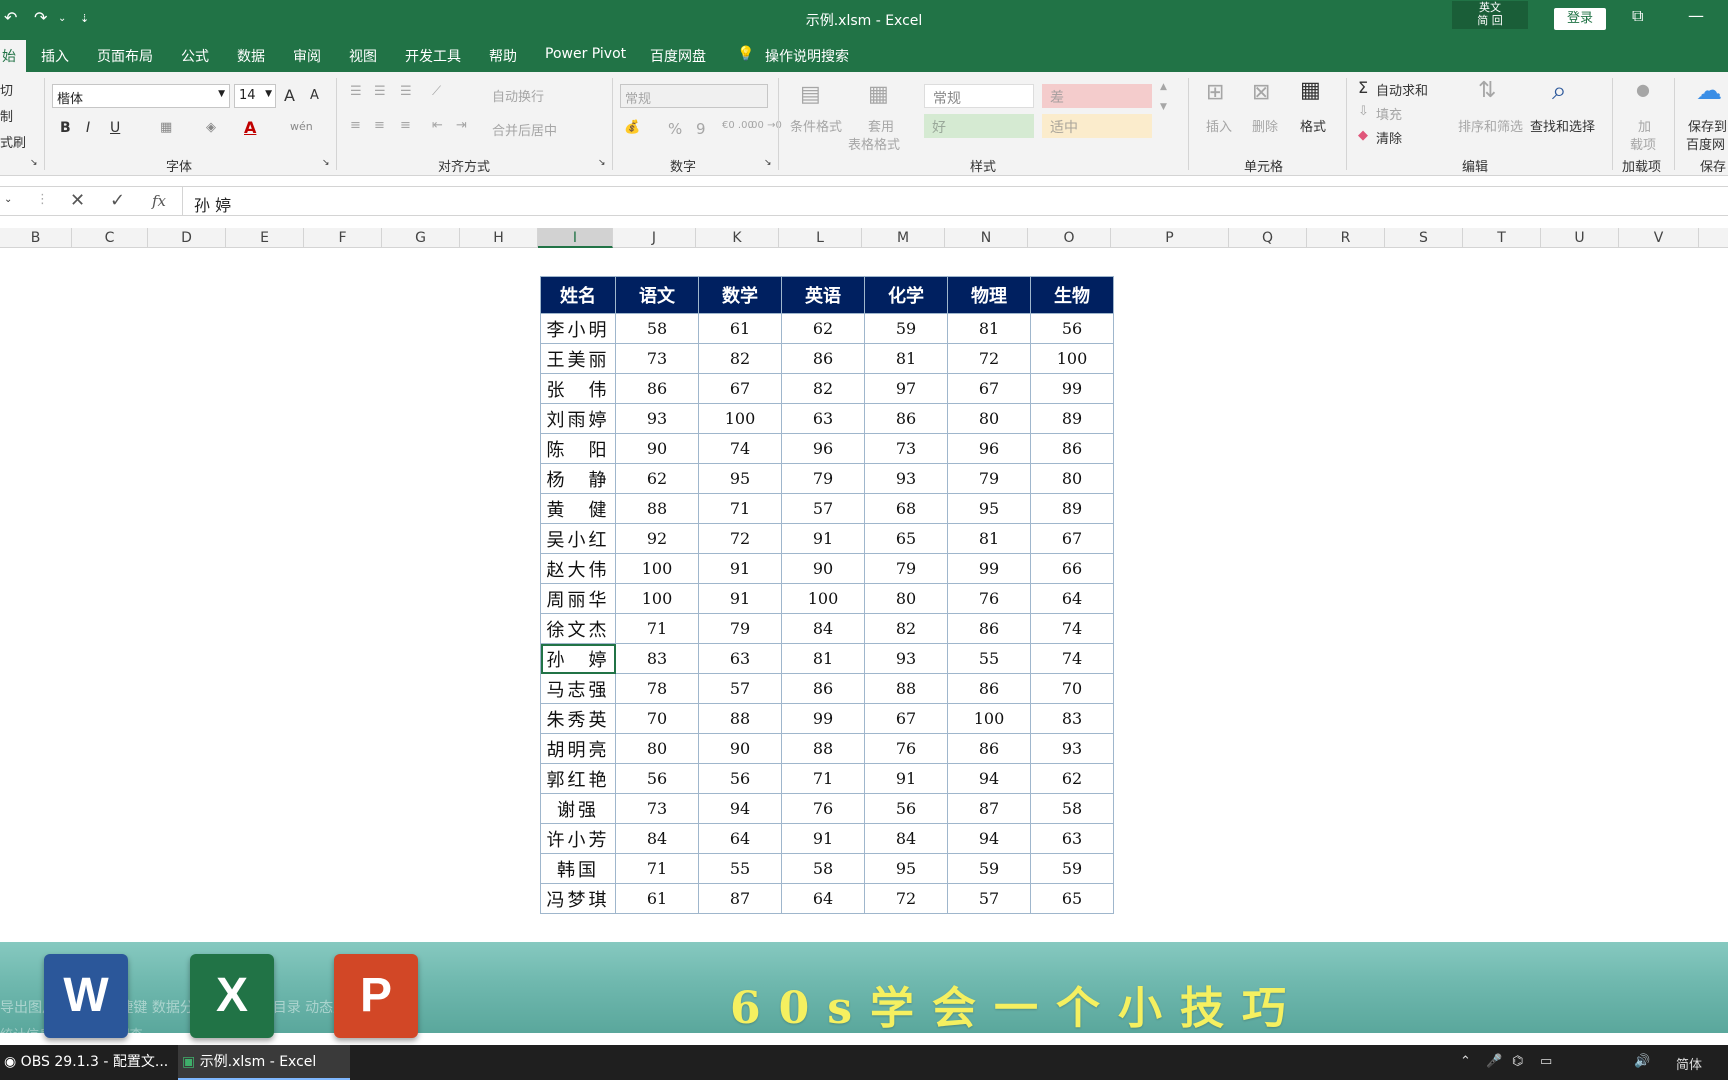 This screenshot has width=1728, height=1080. I want to click on column-header-d: D, so click(187, 238).